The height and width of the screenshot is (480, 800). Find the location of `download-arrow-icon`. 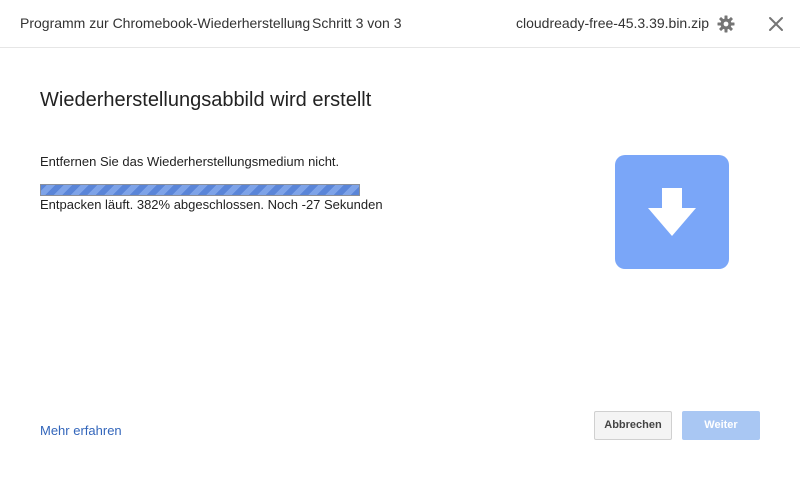

download-arrow-icon is located at coordinates (672, 212).